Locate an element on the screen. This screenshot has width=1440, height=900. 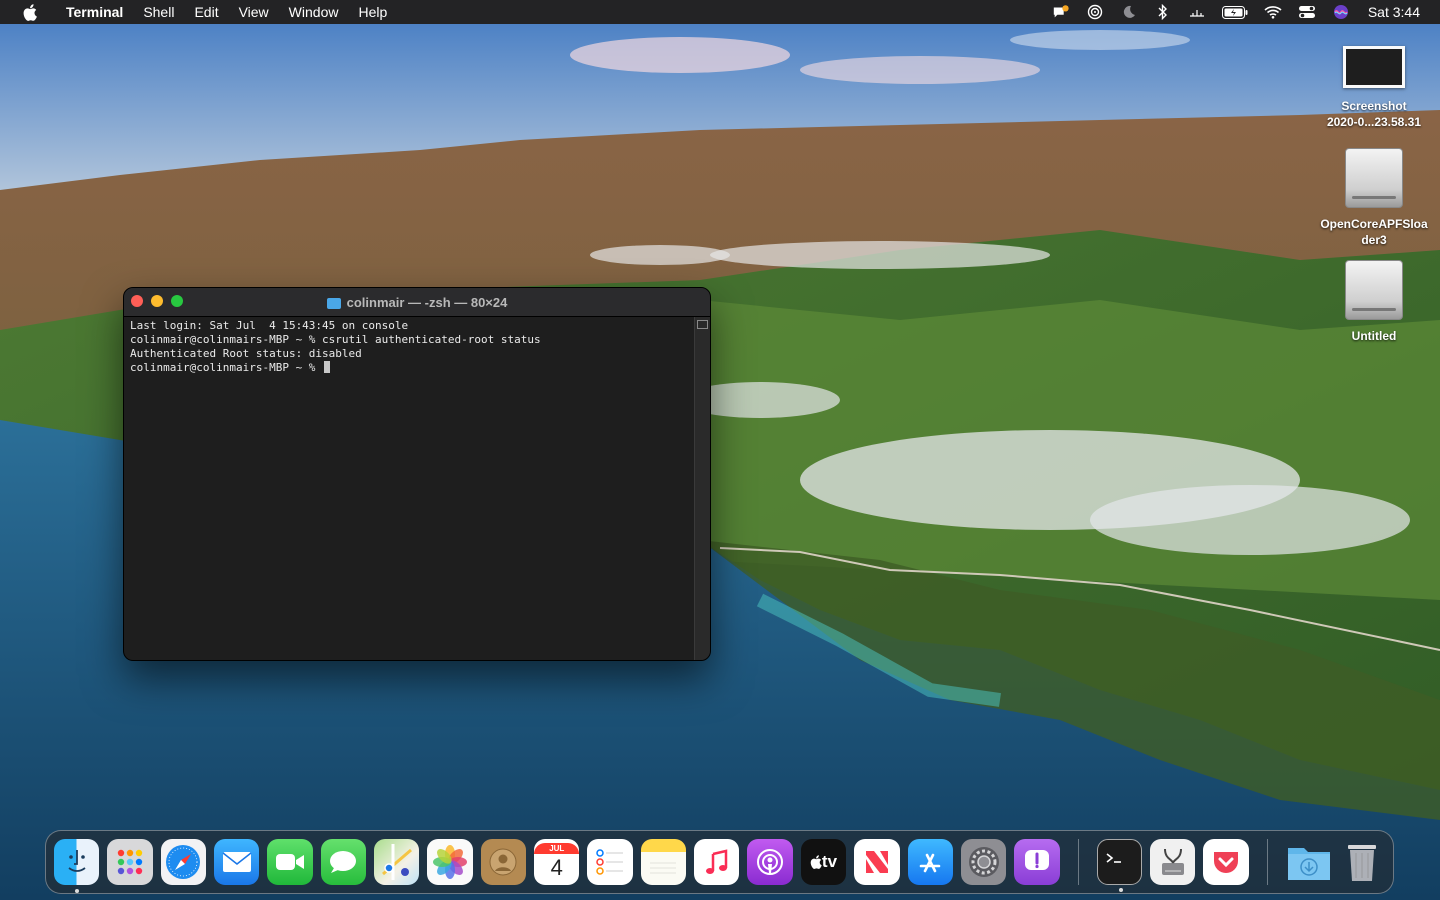
news-icon is located at coordinates (876, 862).